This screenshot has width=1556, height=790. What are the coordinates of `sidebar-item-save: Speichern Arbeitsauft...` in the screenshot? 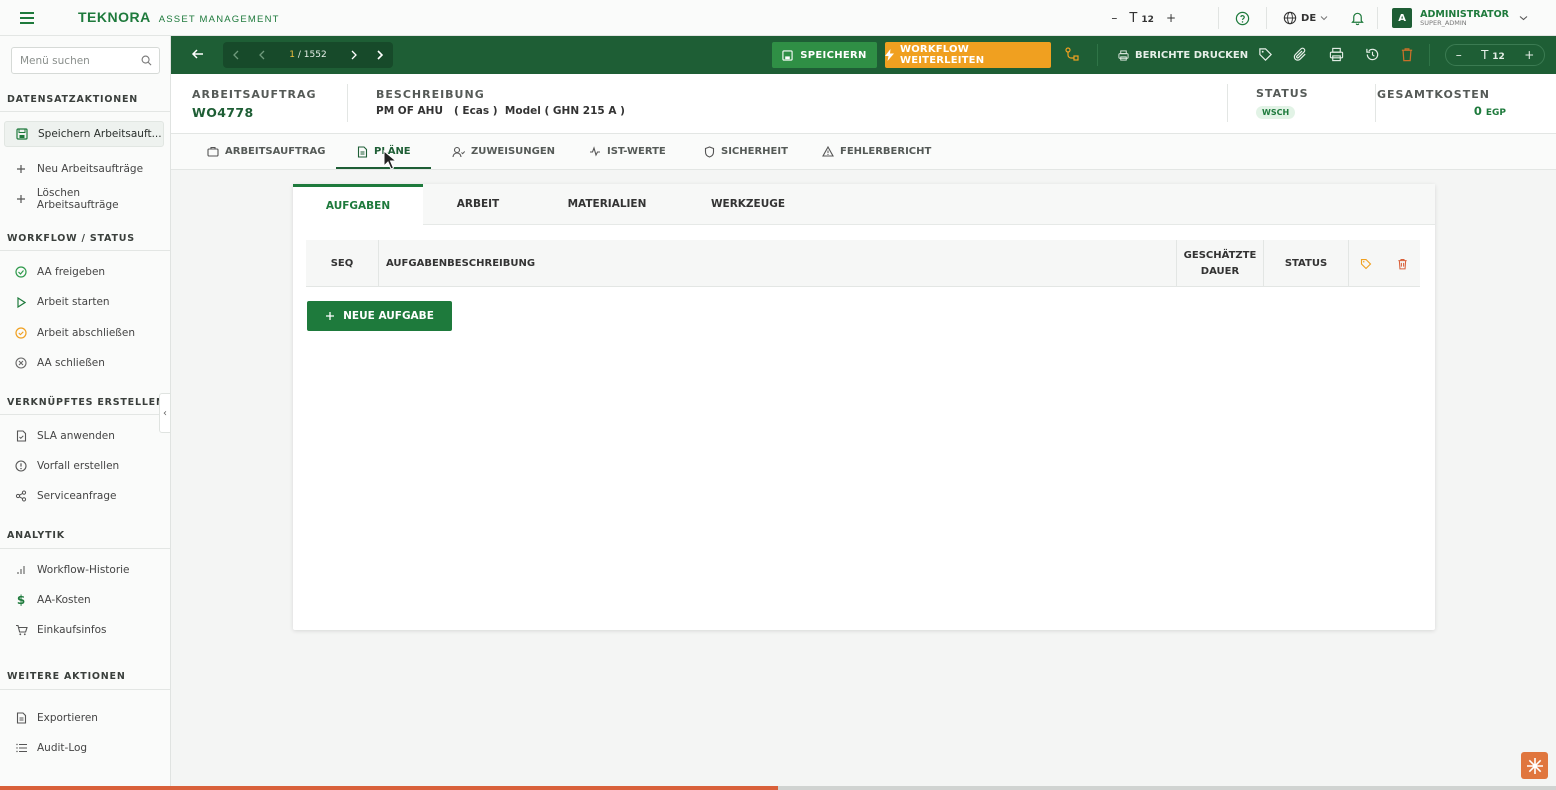 It's located at (84, 134).